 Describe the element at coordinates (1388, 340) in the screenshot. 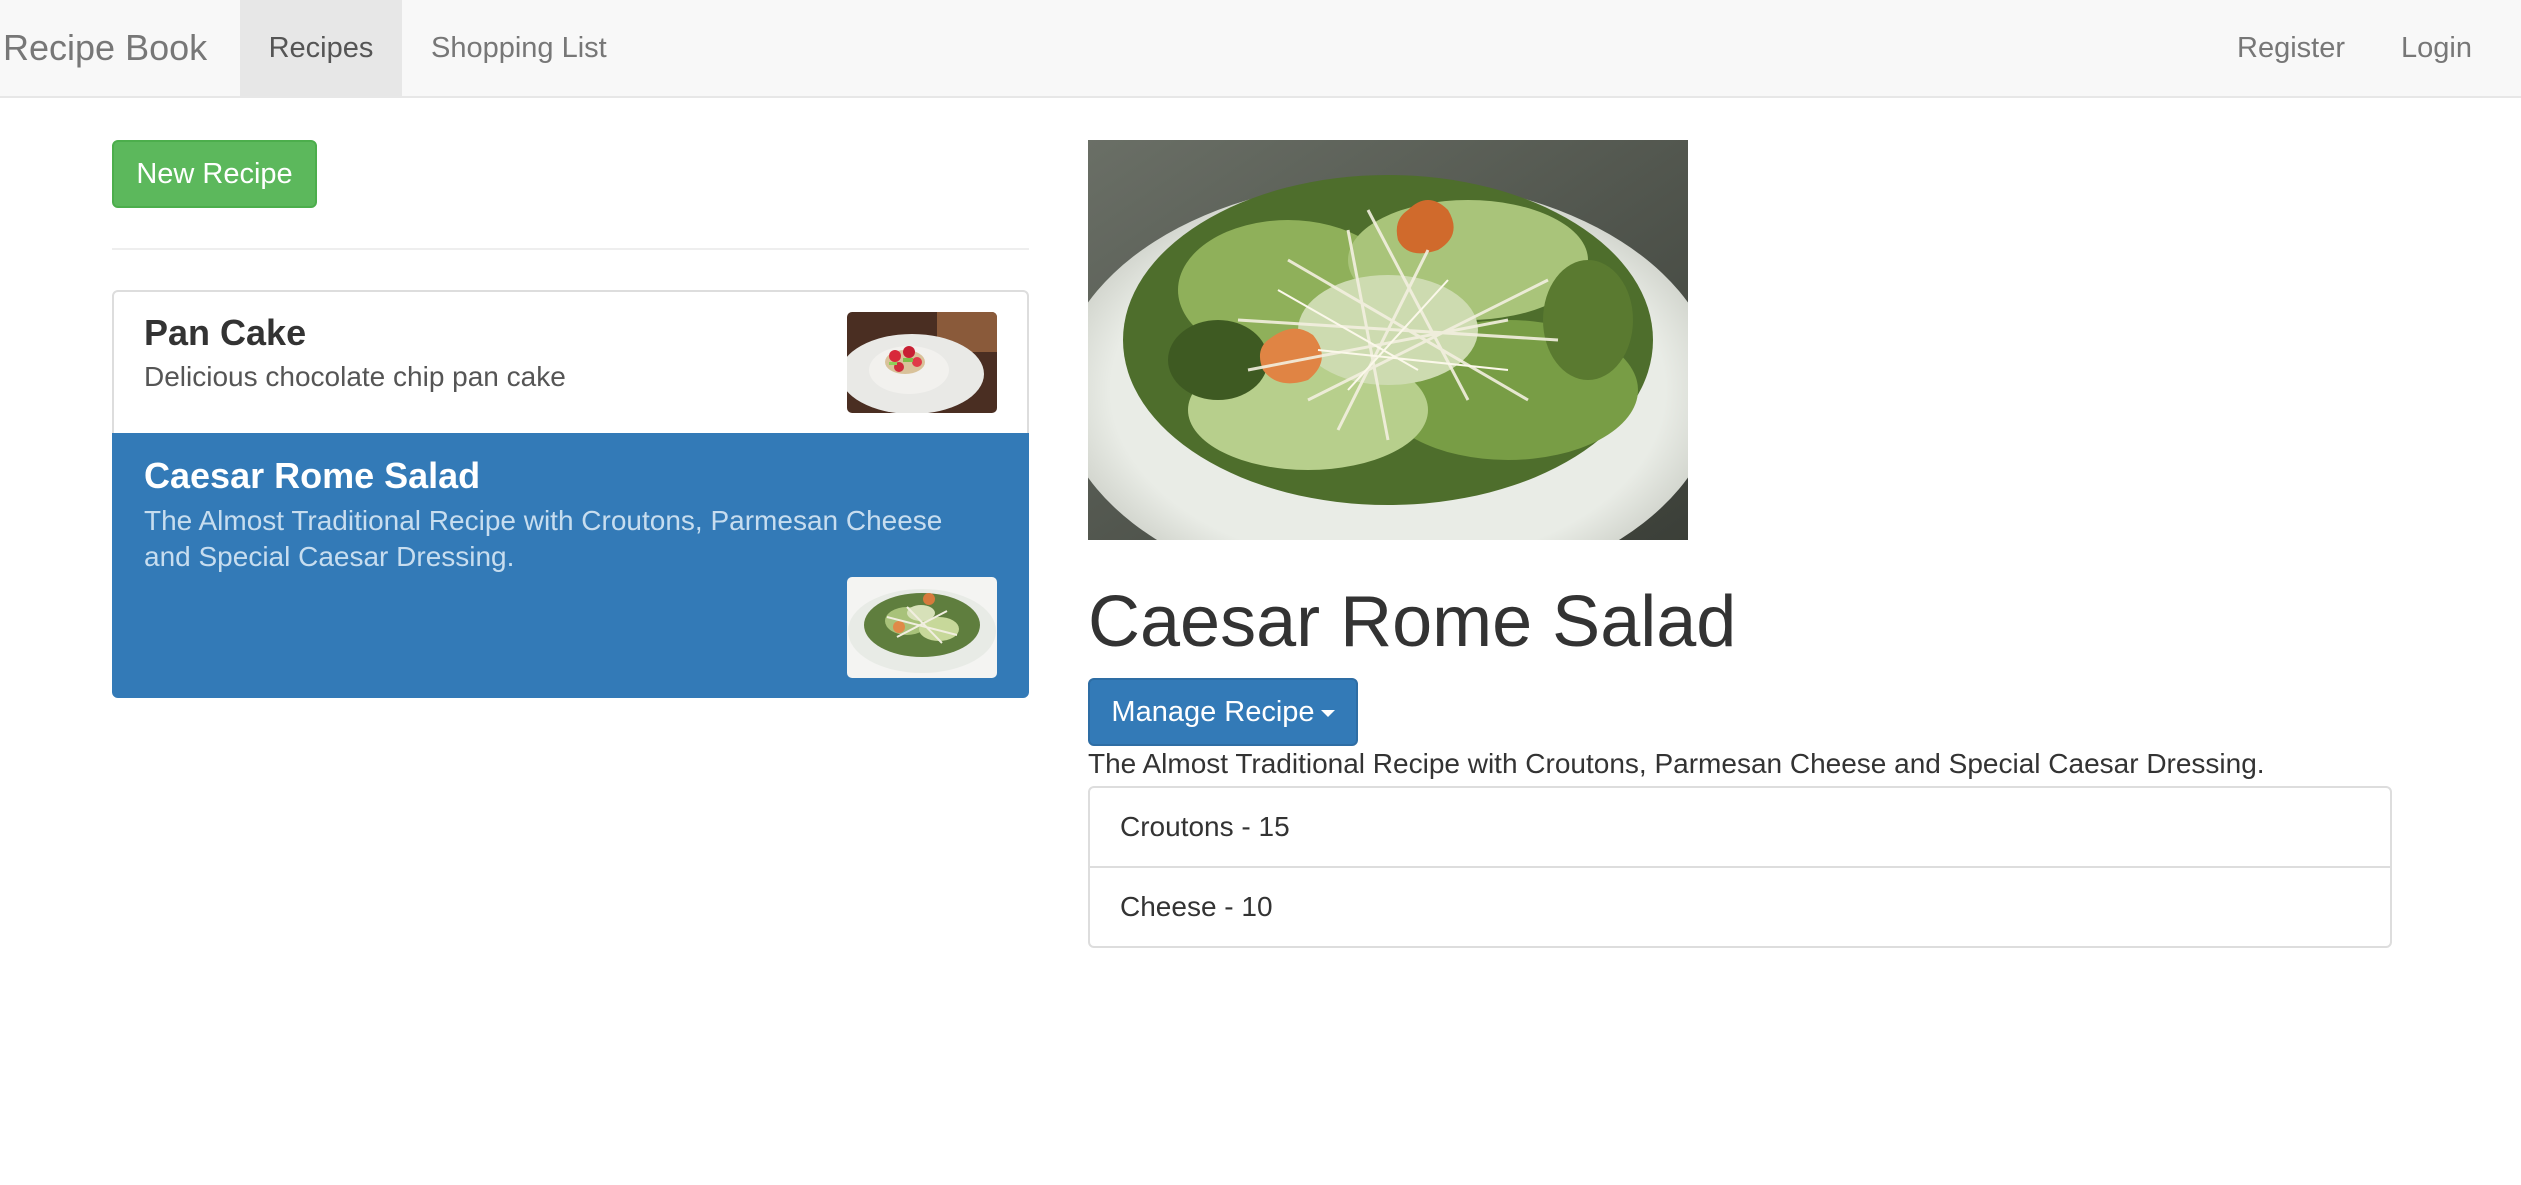

I see `recipe-detail-image` at that location.